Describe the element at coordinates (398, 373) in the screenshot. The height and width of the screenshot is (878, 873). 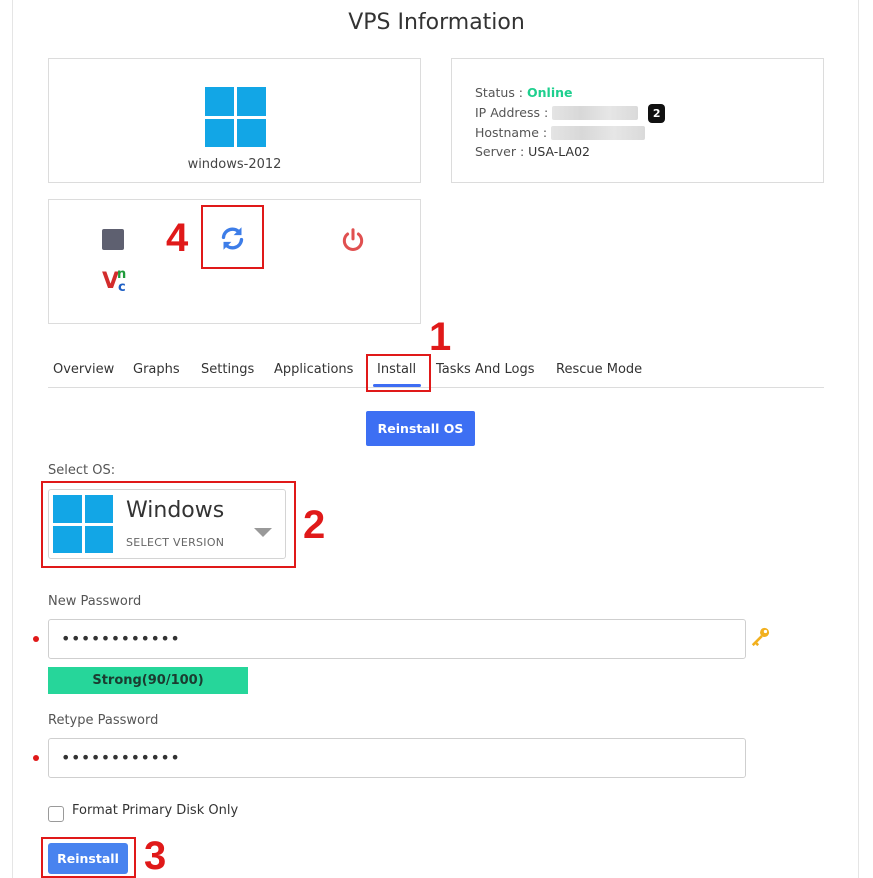
I see `install-tab-highlight` at that location.